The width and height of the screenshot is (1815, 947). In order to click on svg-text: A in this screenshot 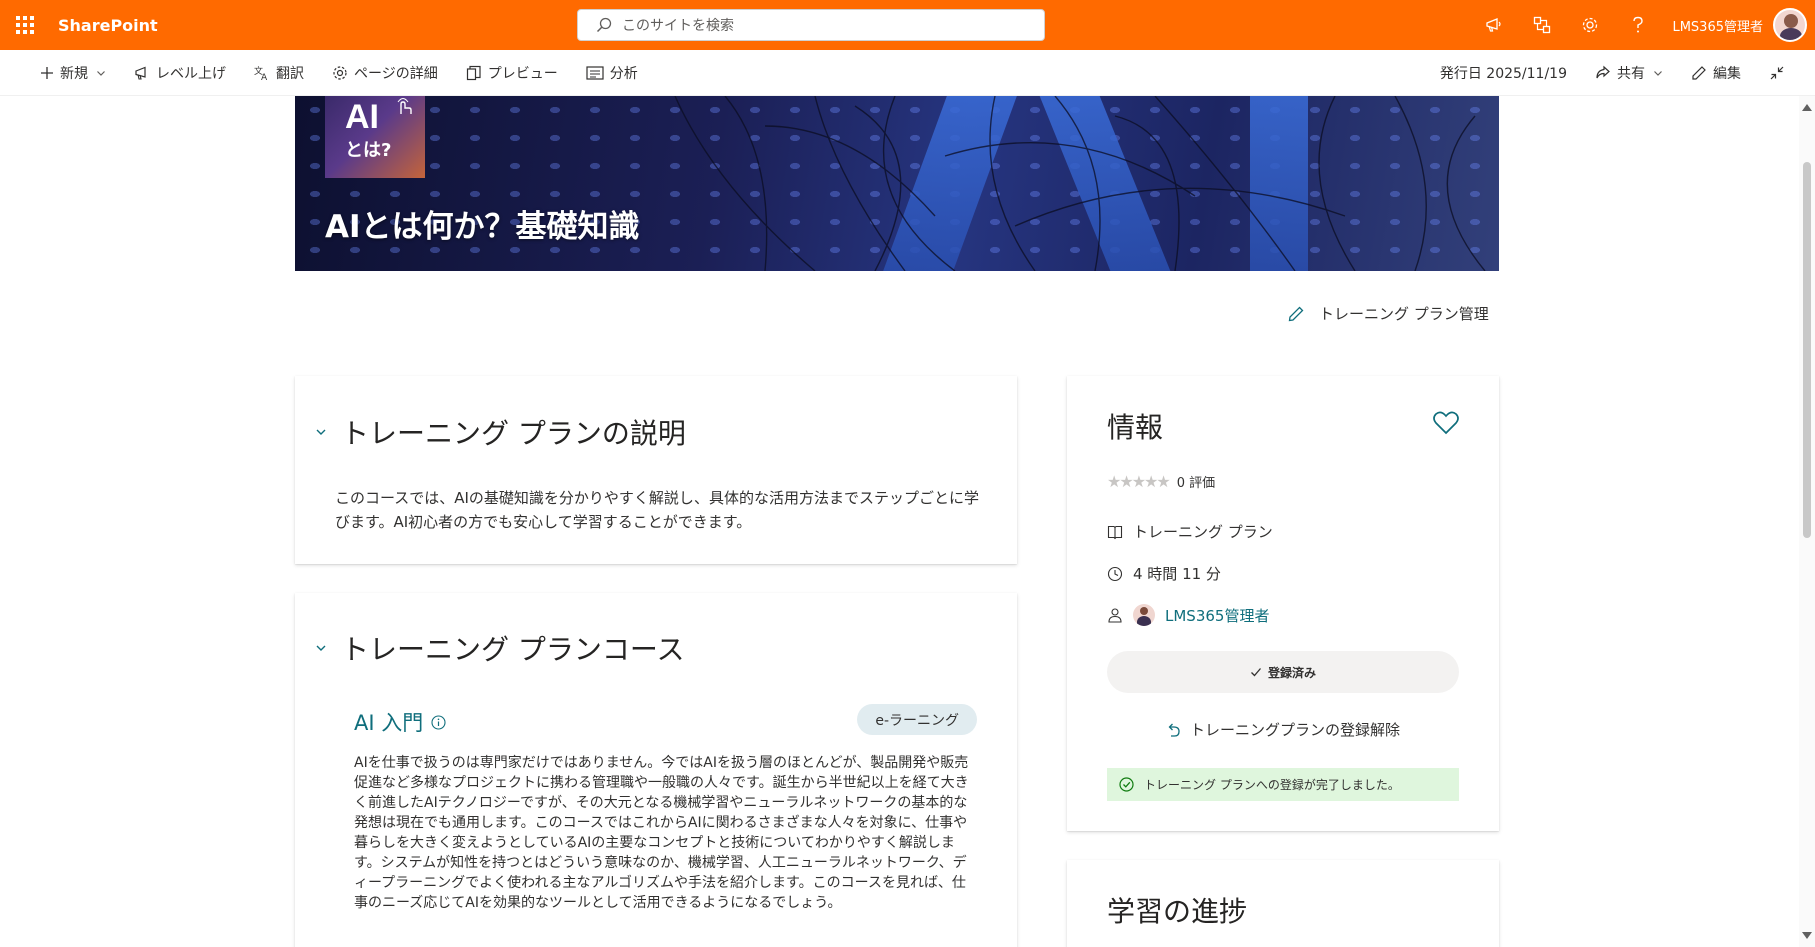, I will do `click(264, 77)`.